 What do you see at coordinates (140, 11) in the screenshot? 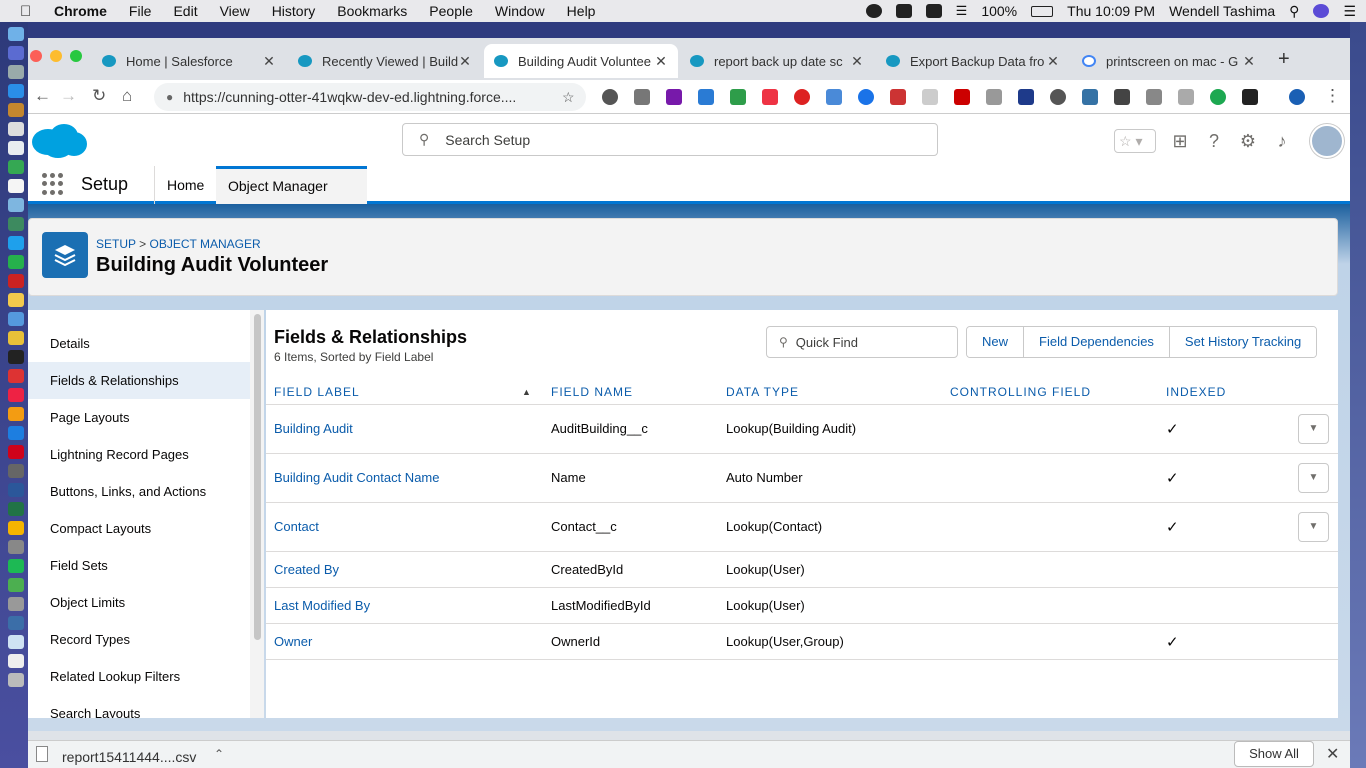
I see `menu-file: File` at bounding box center [140, 11].